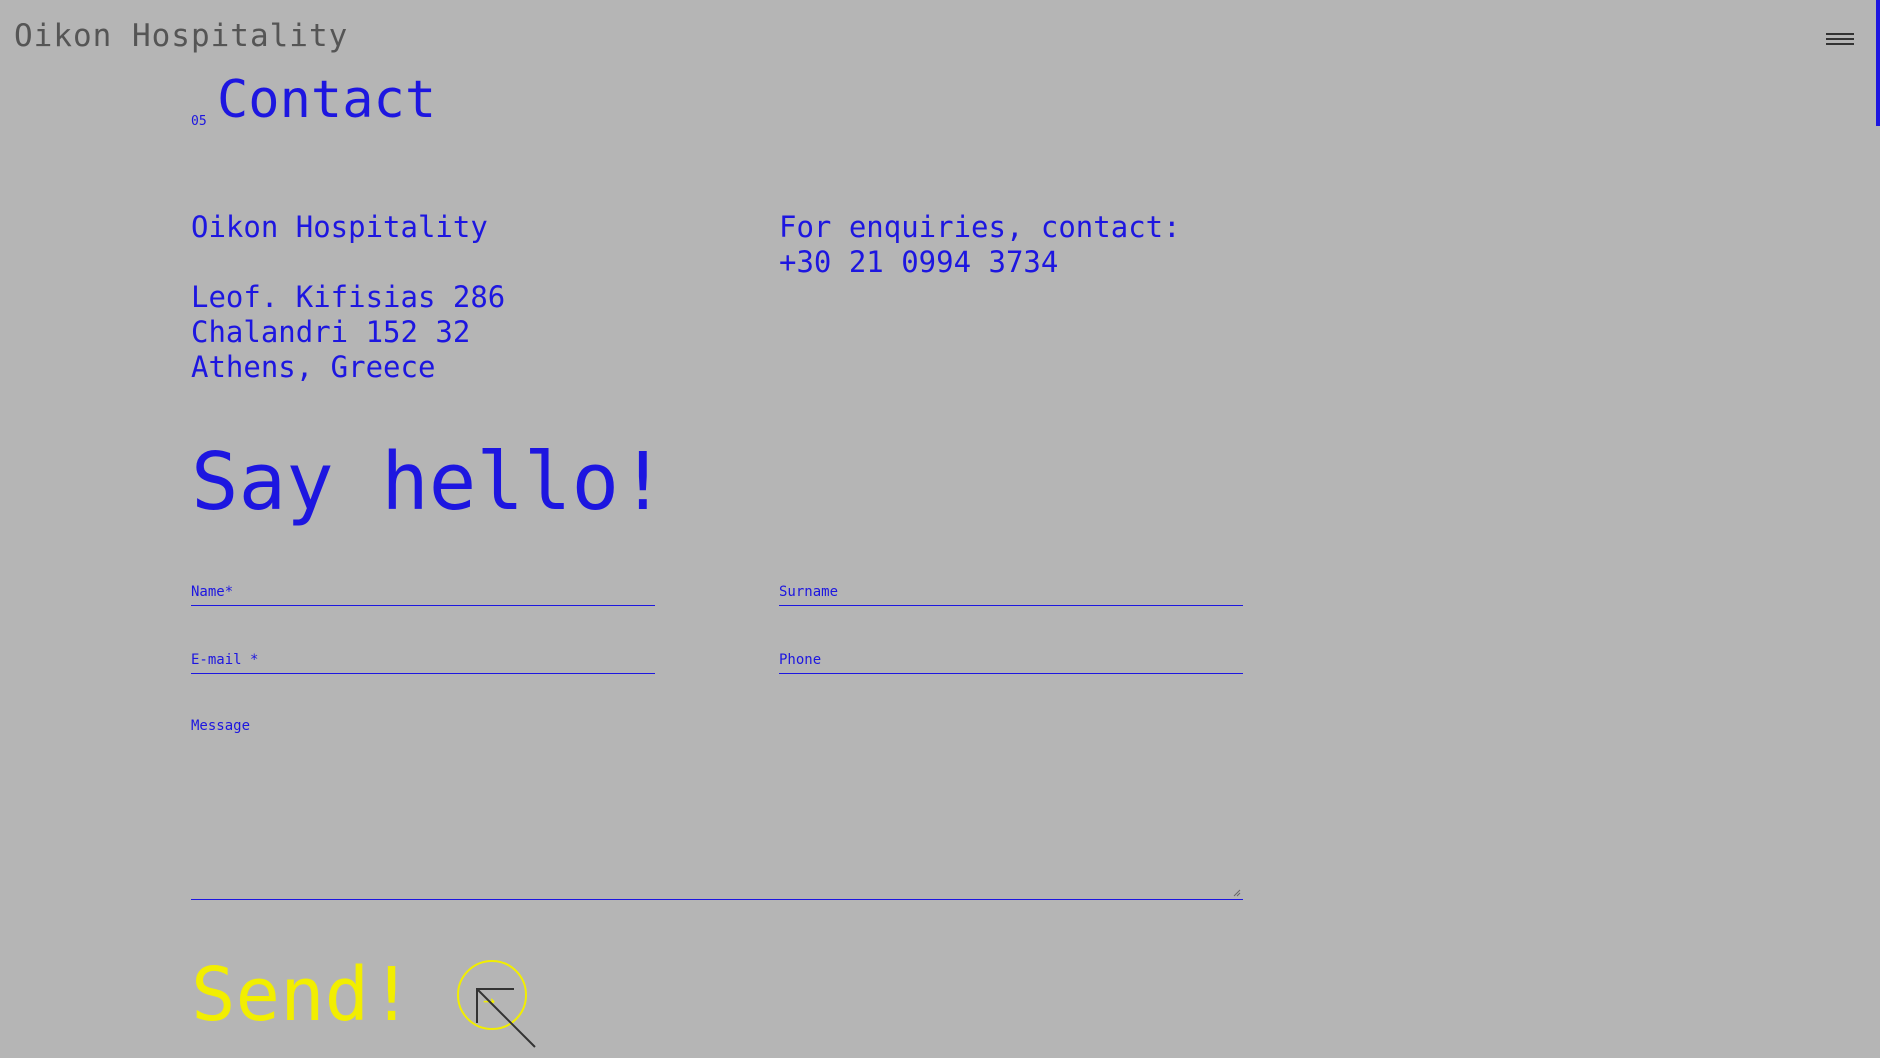 The image size is (1880, 1058). What do you see at coordinates (225, 660) in the screenshot?
I see `email-field-label: E-mail *` at bounding box center [225, 660].